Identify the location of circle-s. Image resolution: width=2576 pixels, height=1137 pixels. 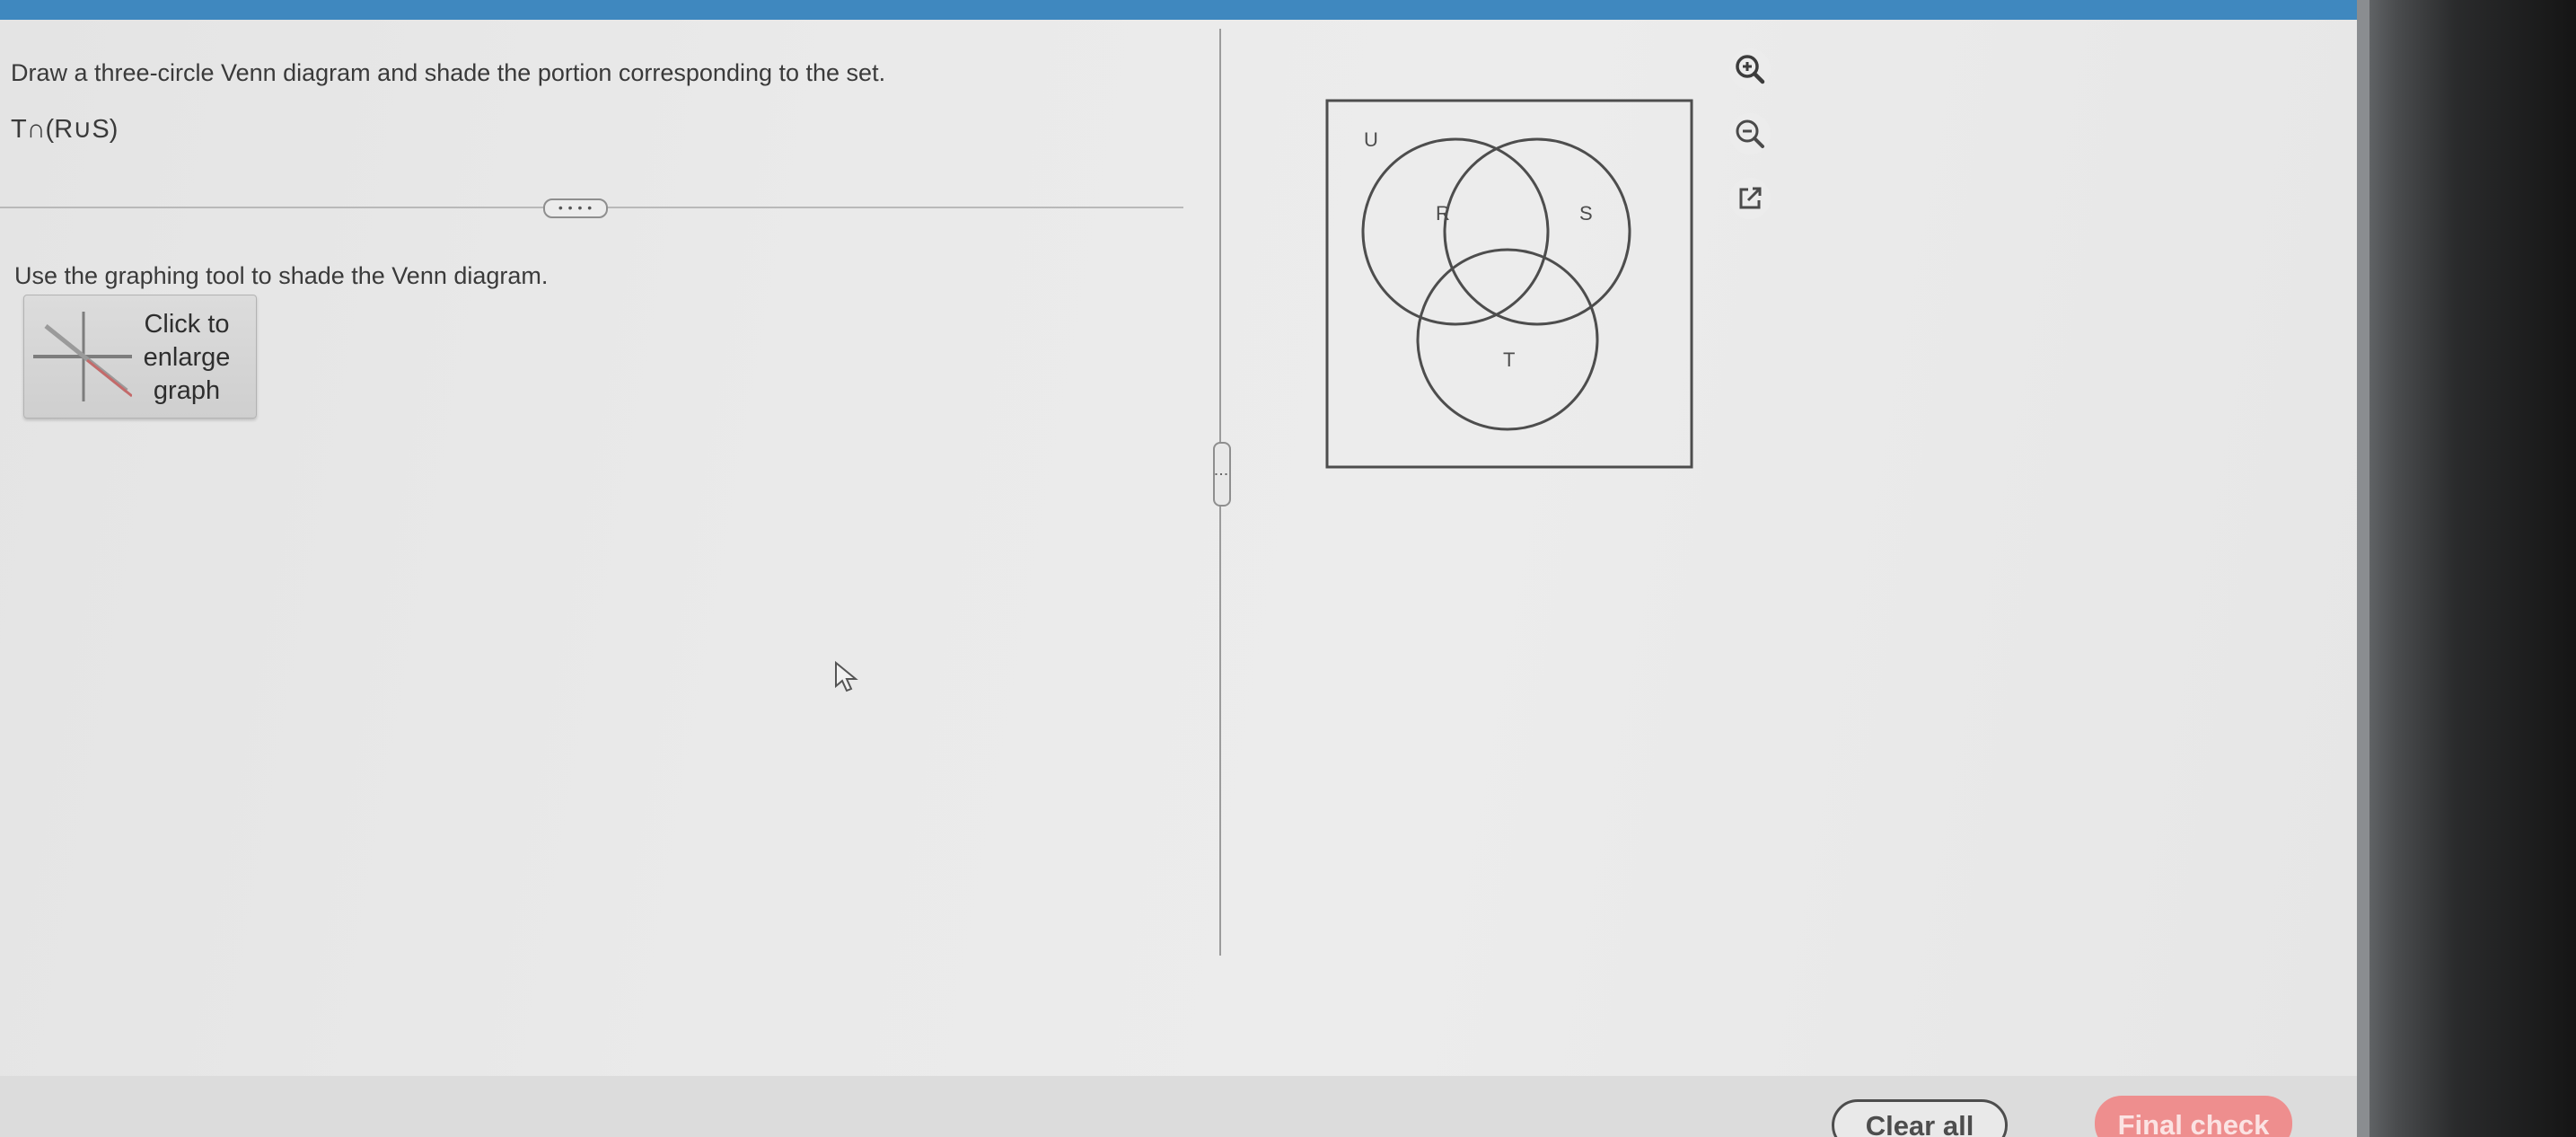
(1537, 231).